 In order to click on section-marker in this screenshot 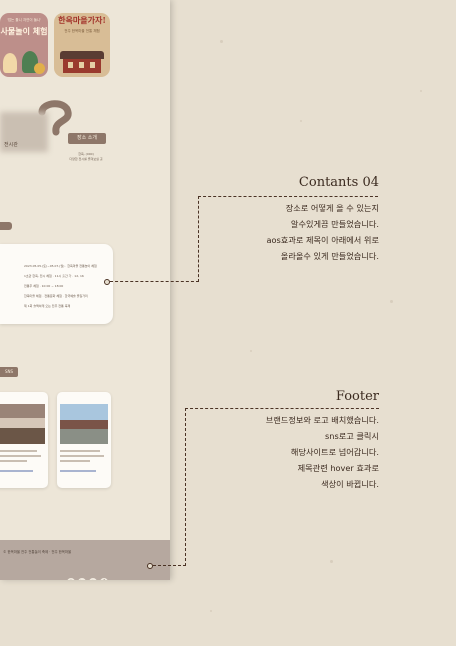, I will do `click(6, 226)`.